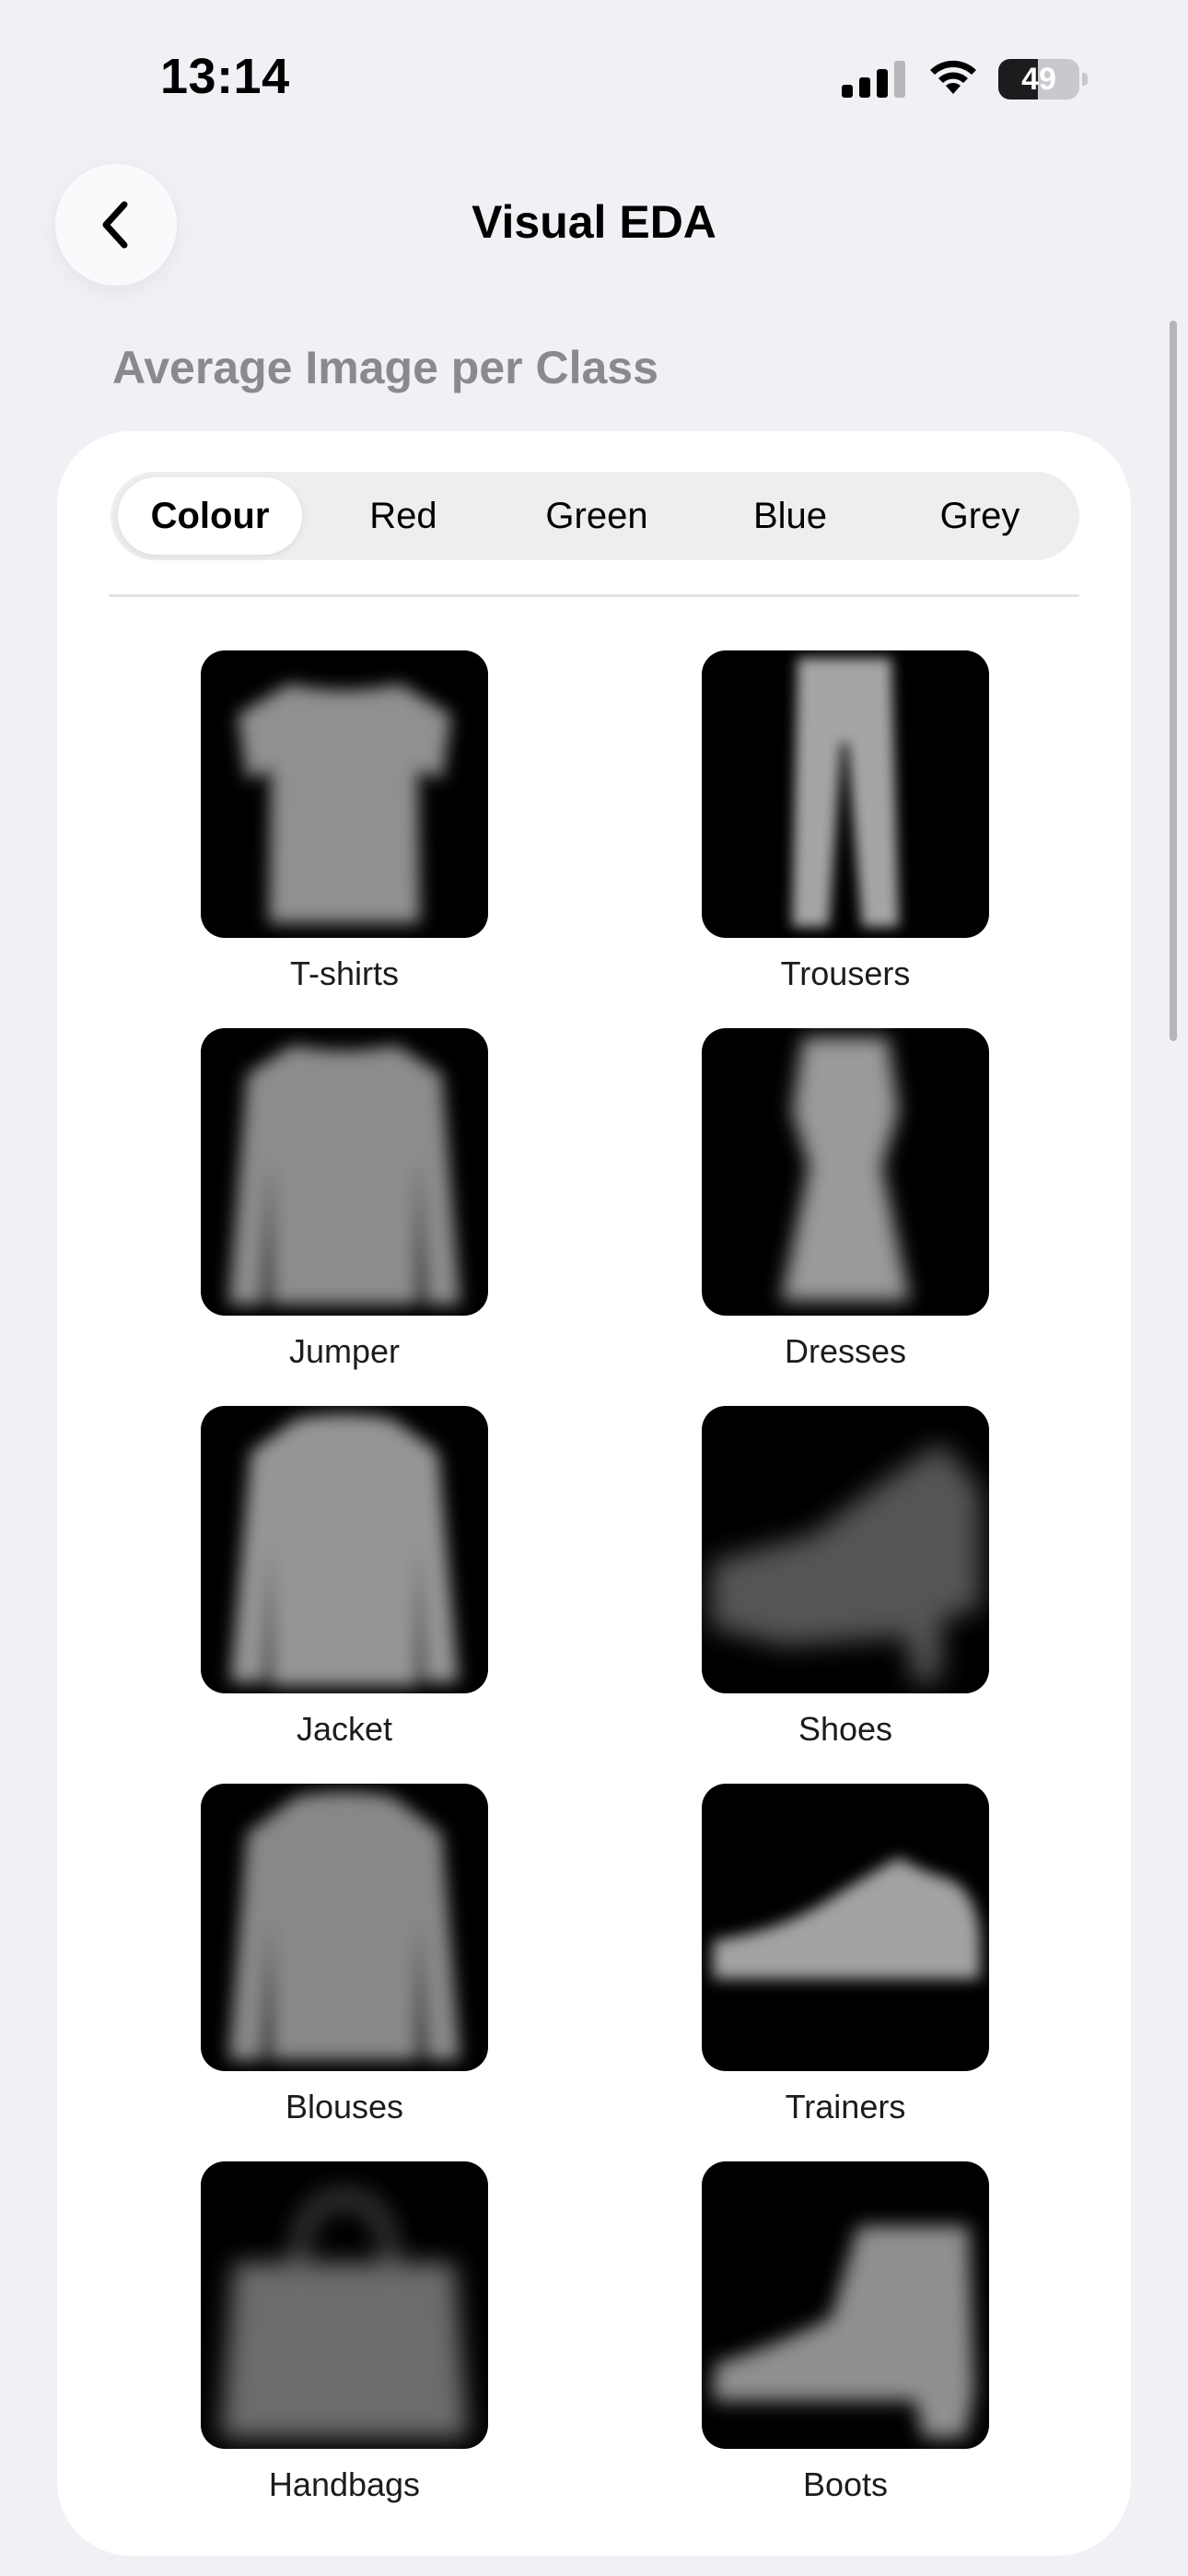 This screenshot has height=2576, width=1188. I want to click on trainer-average-image, so click(845, 1927).